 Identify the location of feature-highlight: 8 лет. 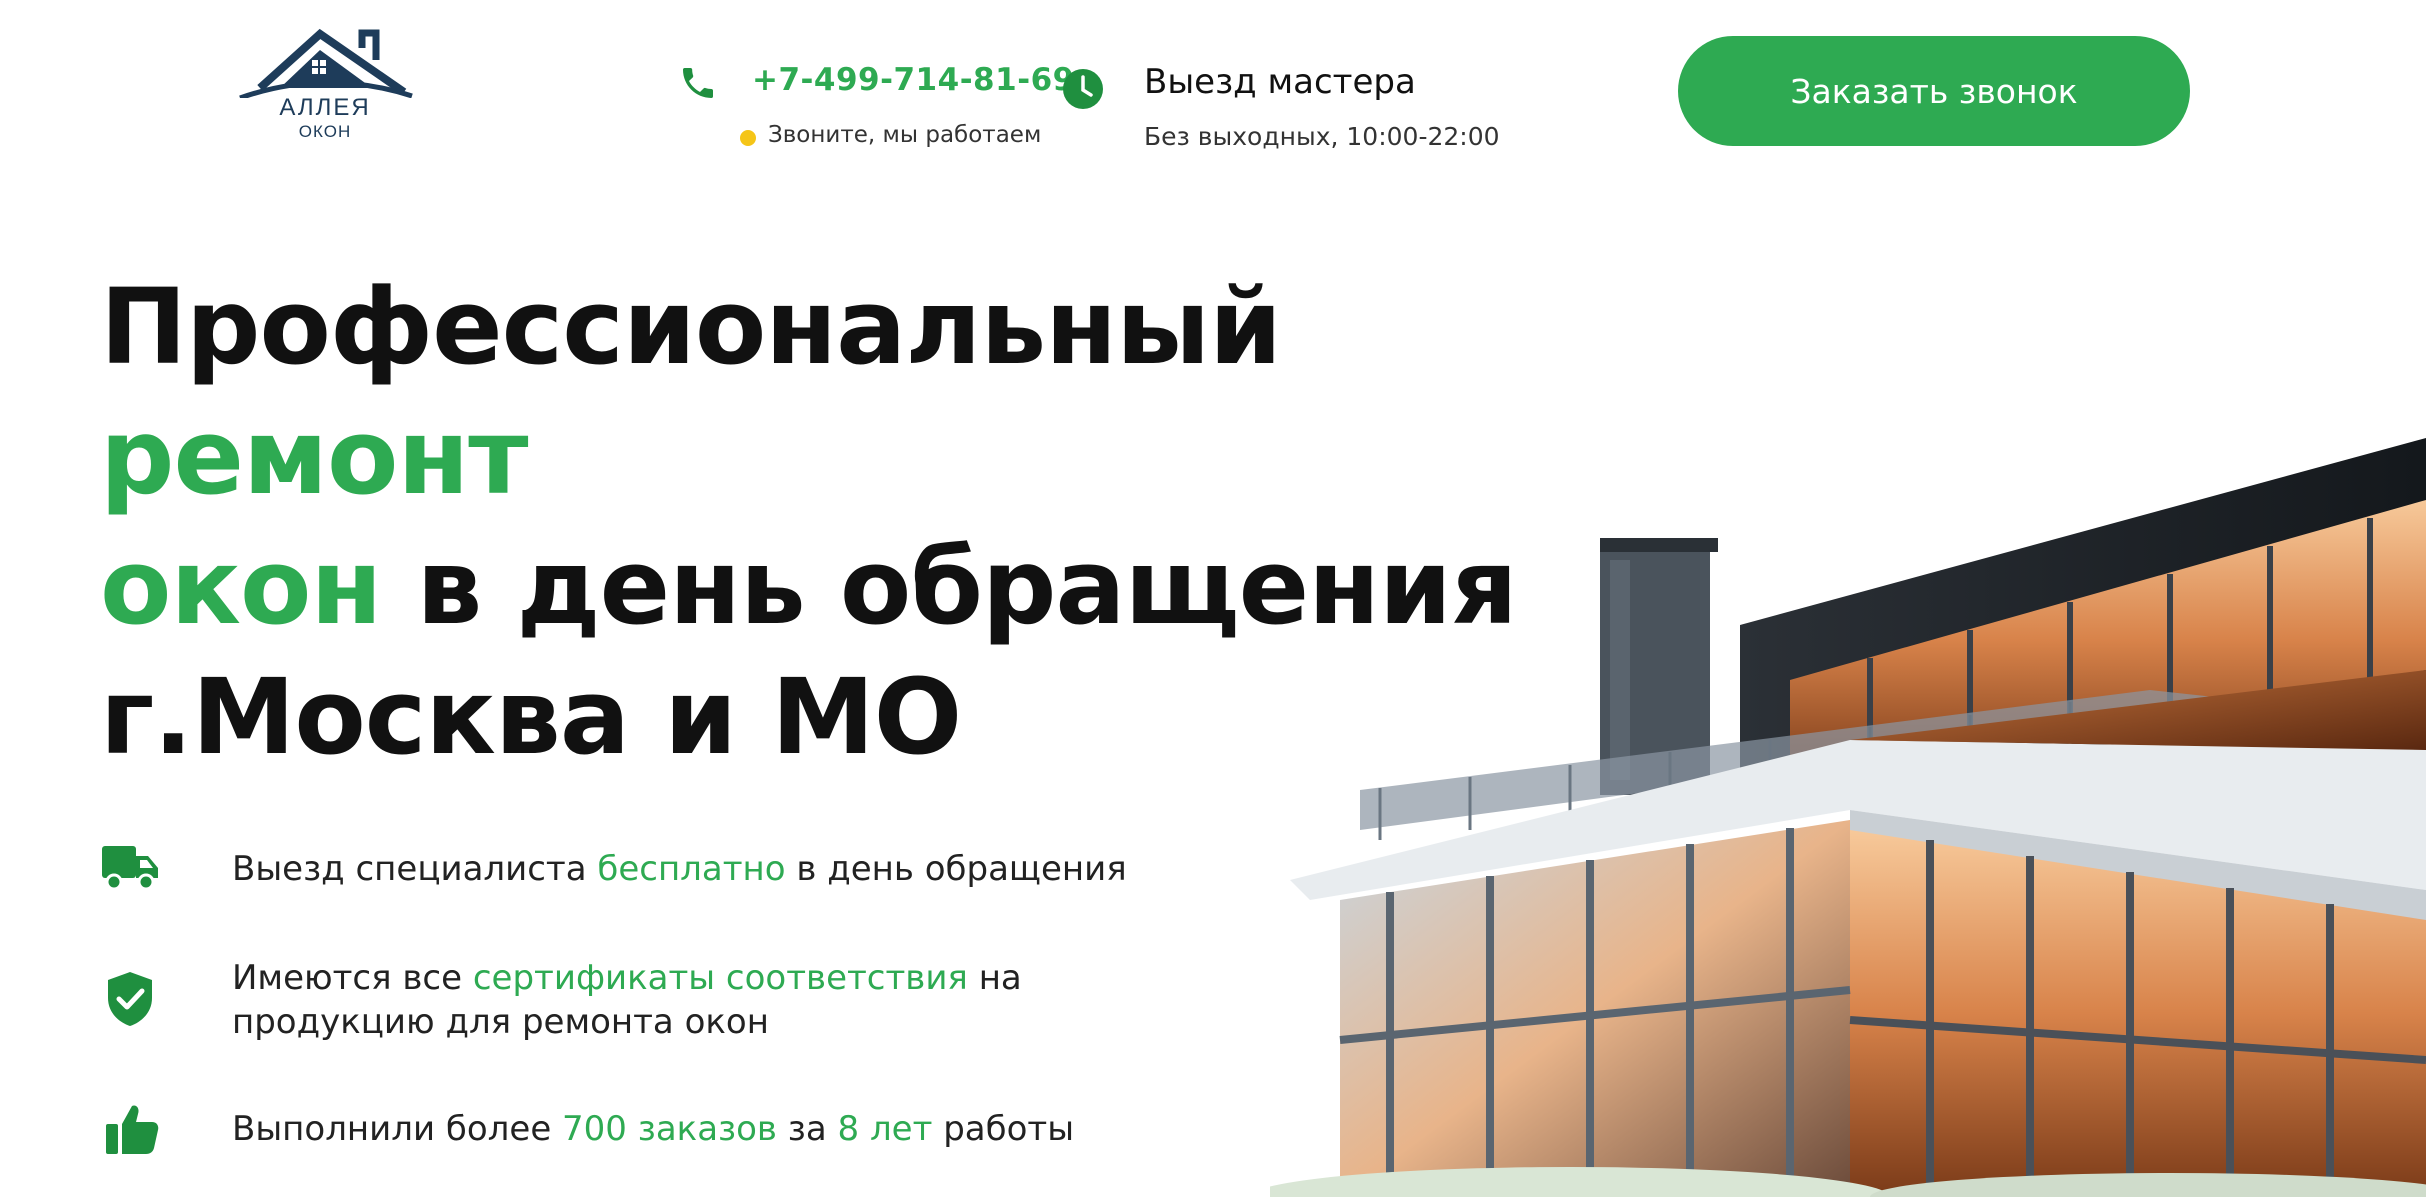
(885, 1129).